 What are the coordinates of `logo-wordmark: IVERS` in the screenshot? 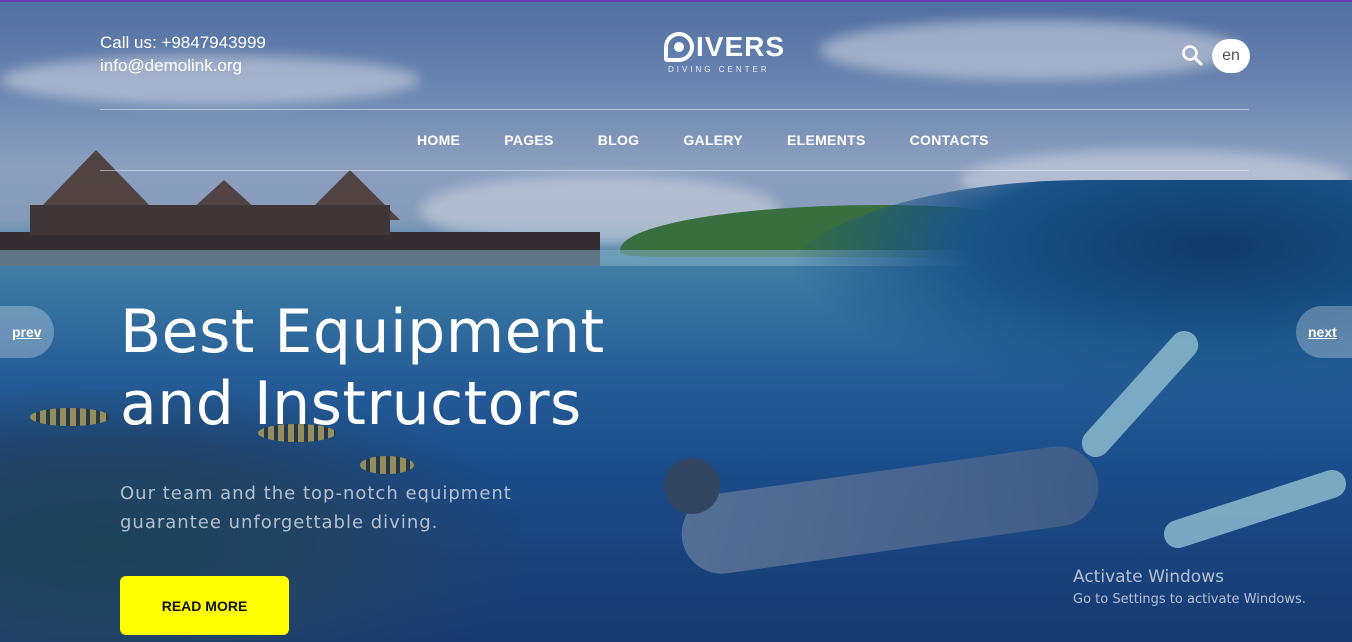 It's located at (725, 47).